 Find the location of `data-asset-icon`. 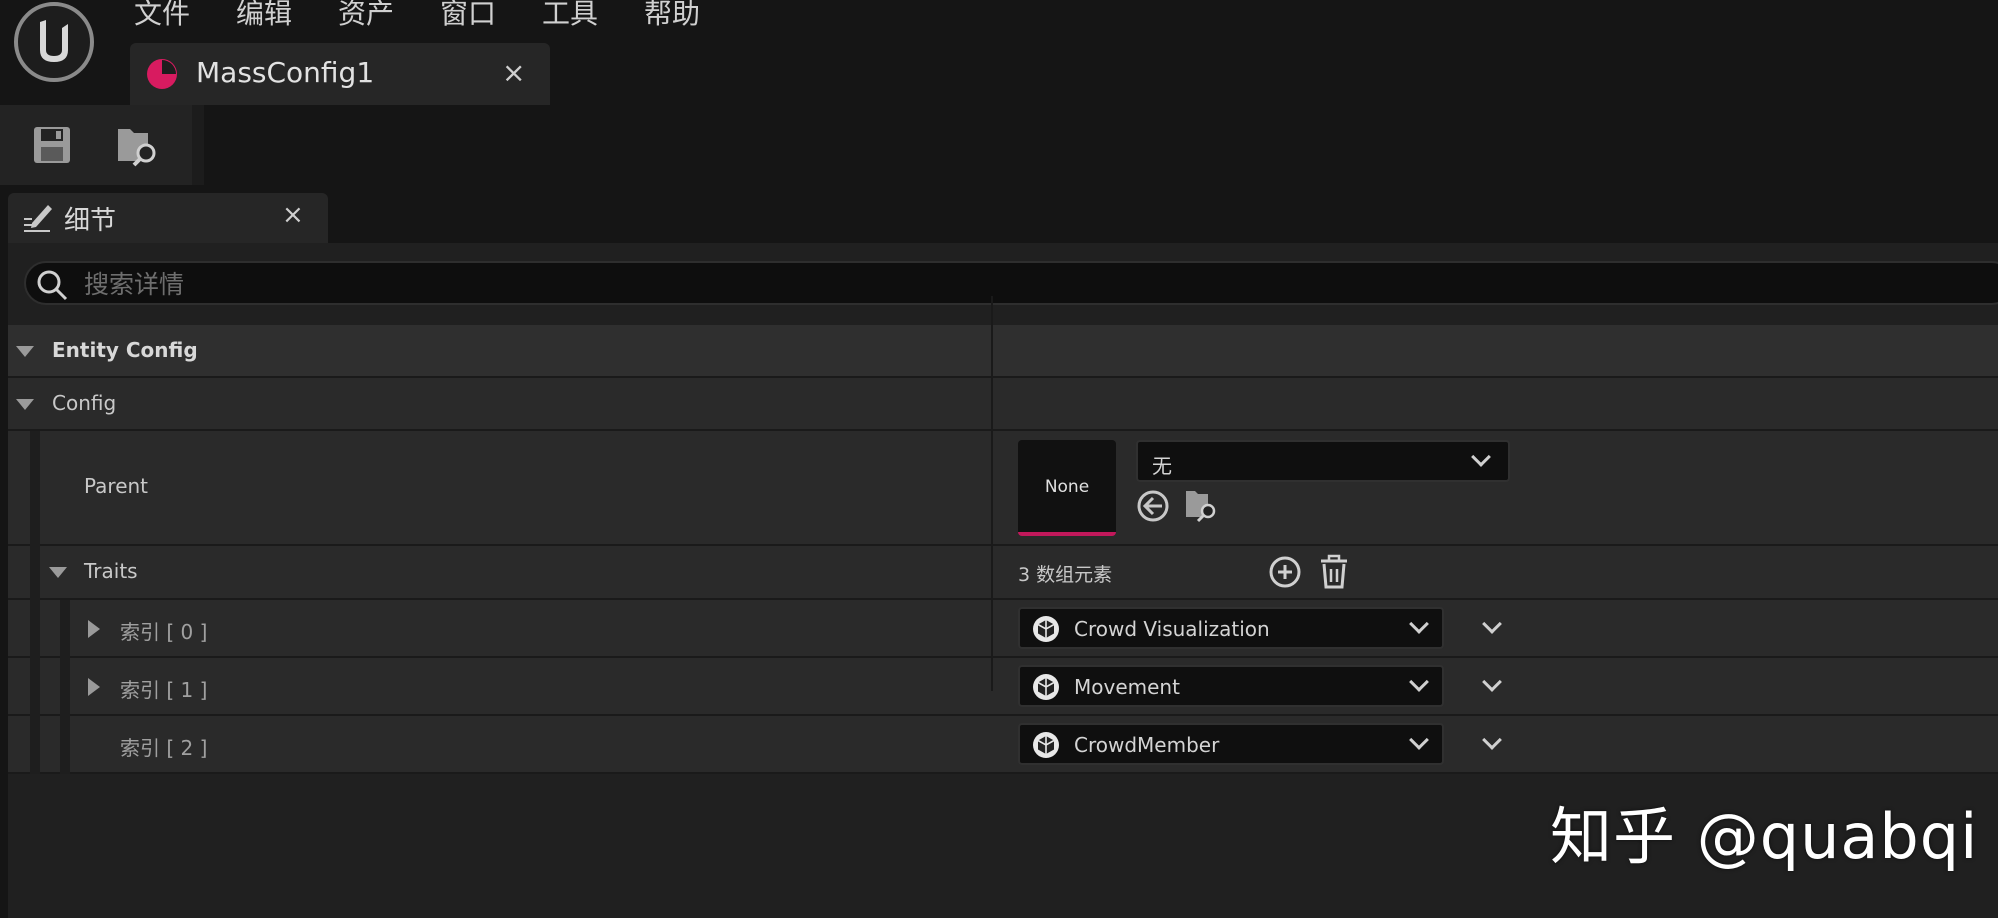

data-asset-icon is located at coordinates (162, 74).